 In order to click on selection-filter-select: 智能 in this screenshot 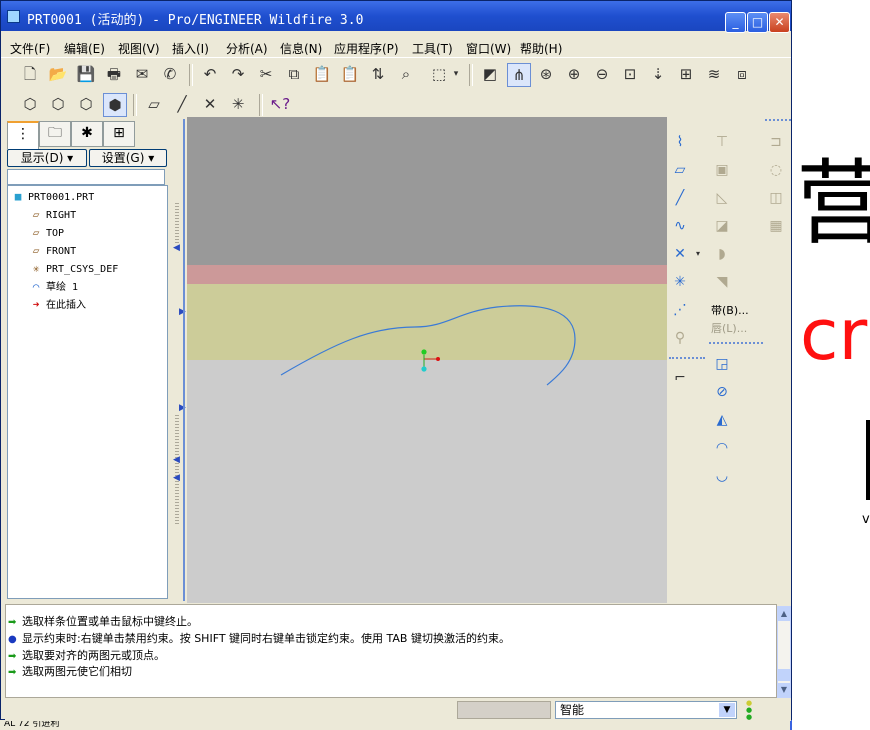, I will do `click(646, 710)`.